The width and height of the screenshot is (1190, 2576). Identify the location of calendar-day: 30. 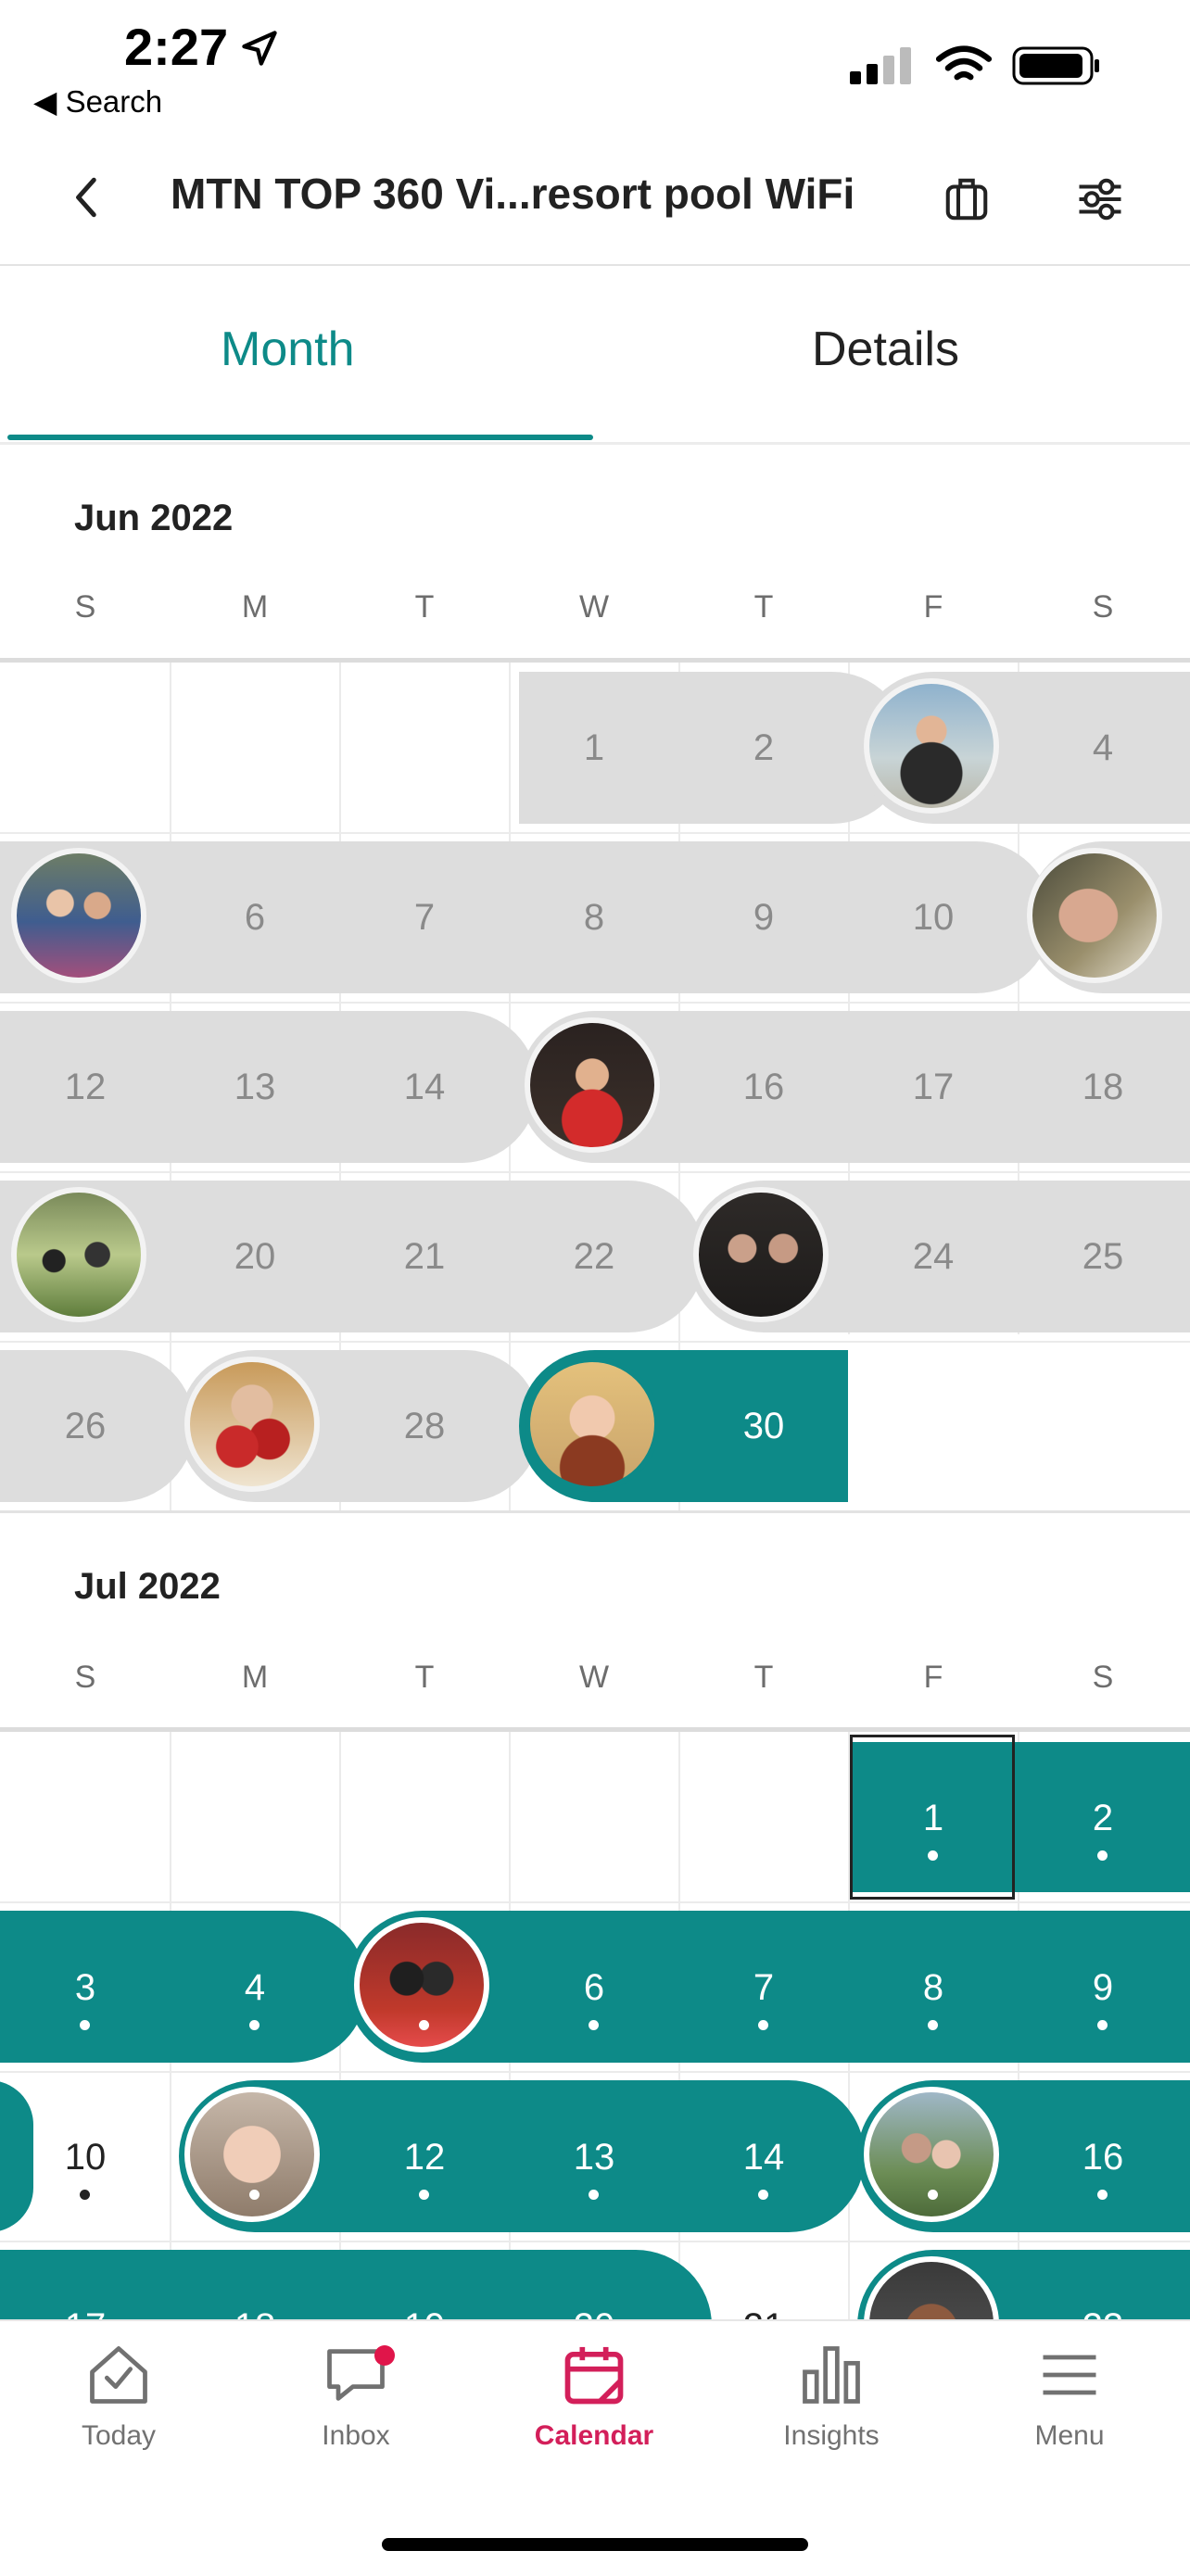
(763, 1426).